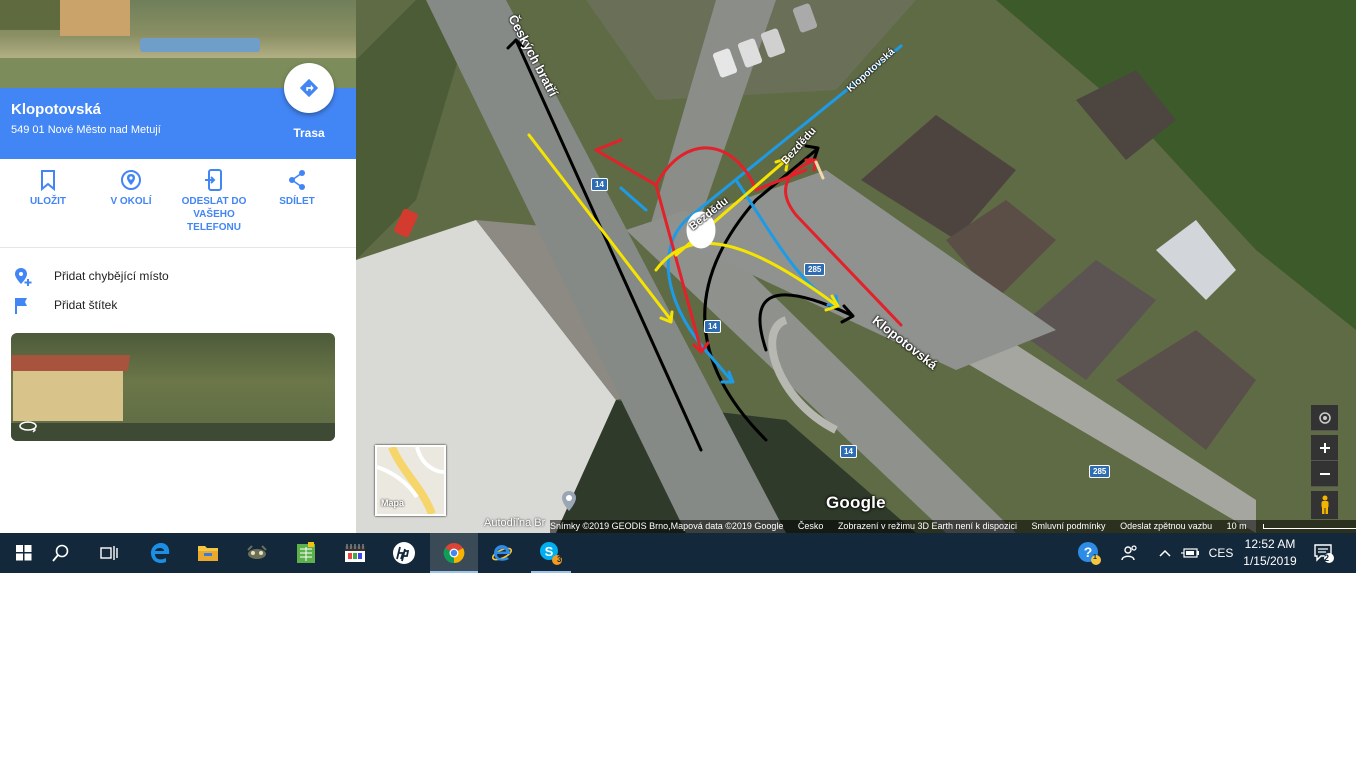 This screenshot has width=1366, height=768. I want to click on people-button, so click(1130, 553).